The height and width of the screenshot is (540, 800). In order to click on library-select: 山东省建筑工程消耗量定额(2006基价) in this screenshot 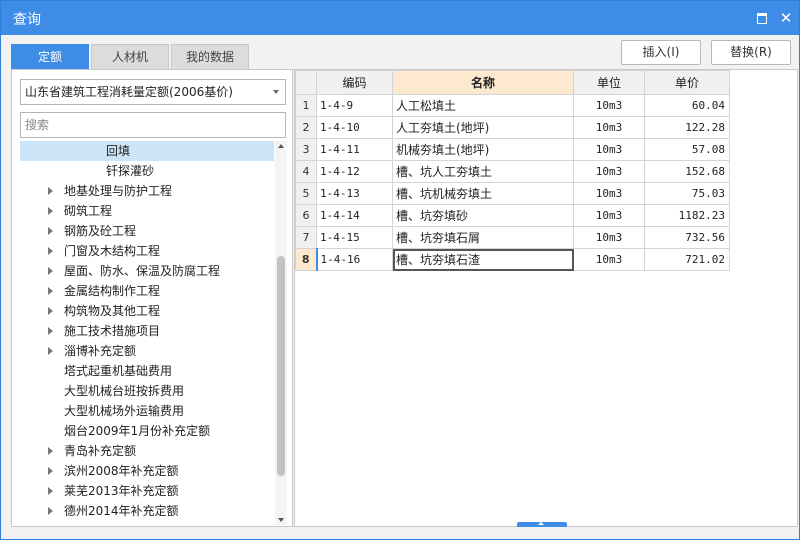, I will do `click(153, 92)`.